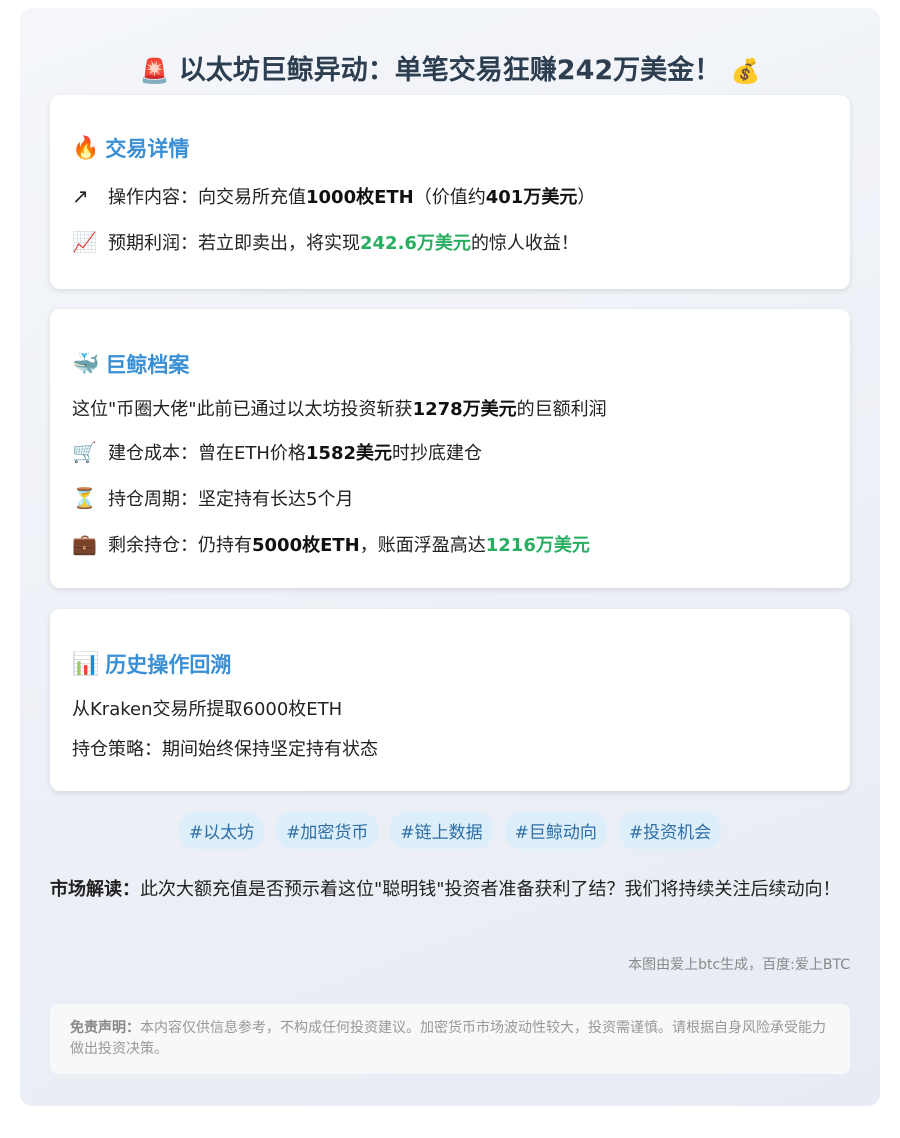  Describe the element at coordinates (225, 749) in the screenshot. I see `history-line-2: 持仓策略：期间始终保持坚定持有状态` at that location.